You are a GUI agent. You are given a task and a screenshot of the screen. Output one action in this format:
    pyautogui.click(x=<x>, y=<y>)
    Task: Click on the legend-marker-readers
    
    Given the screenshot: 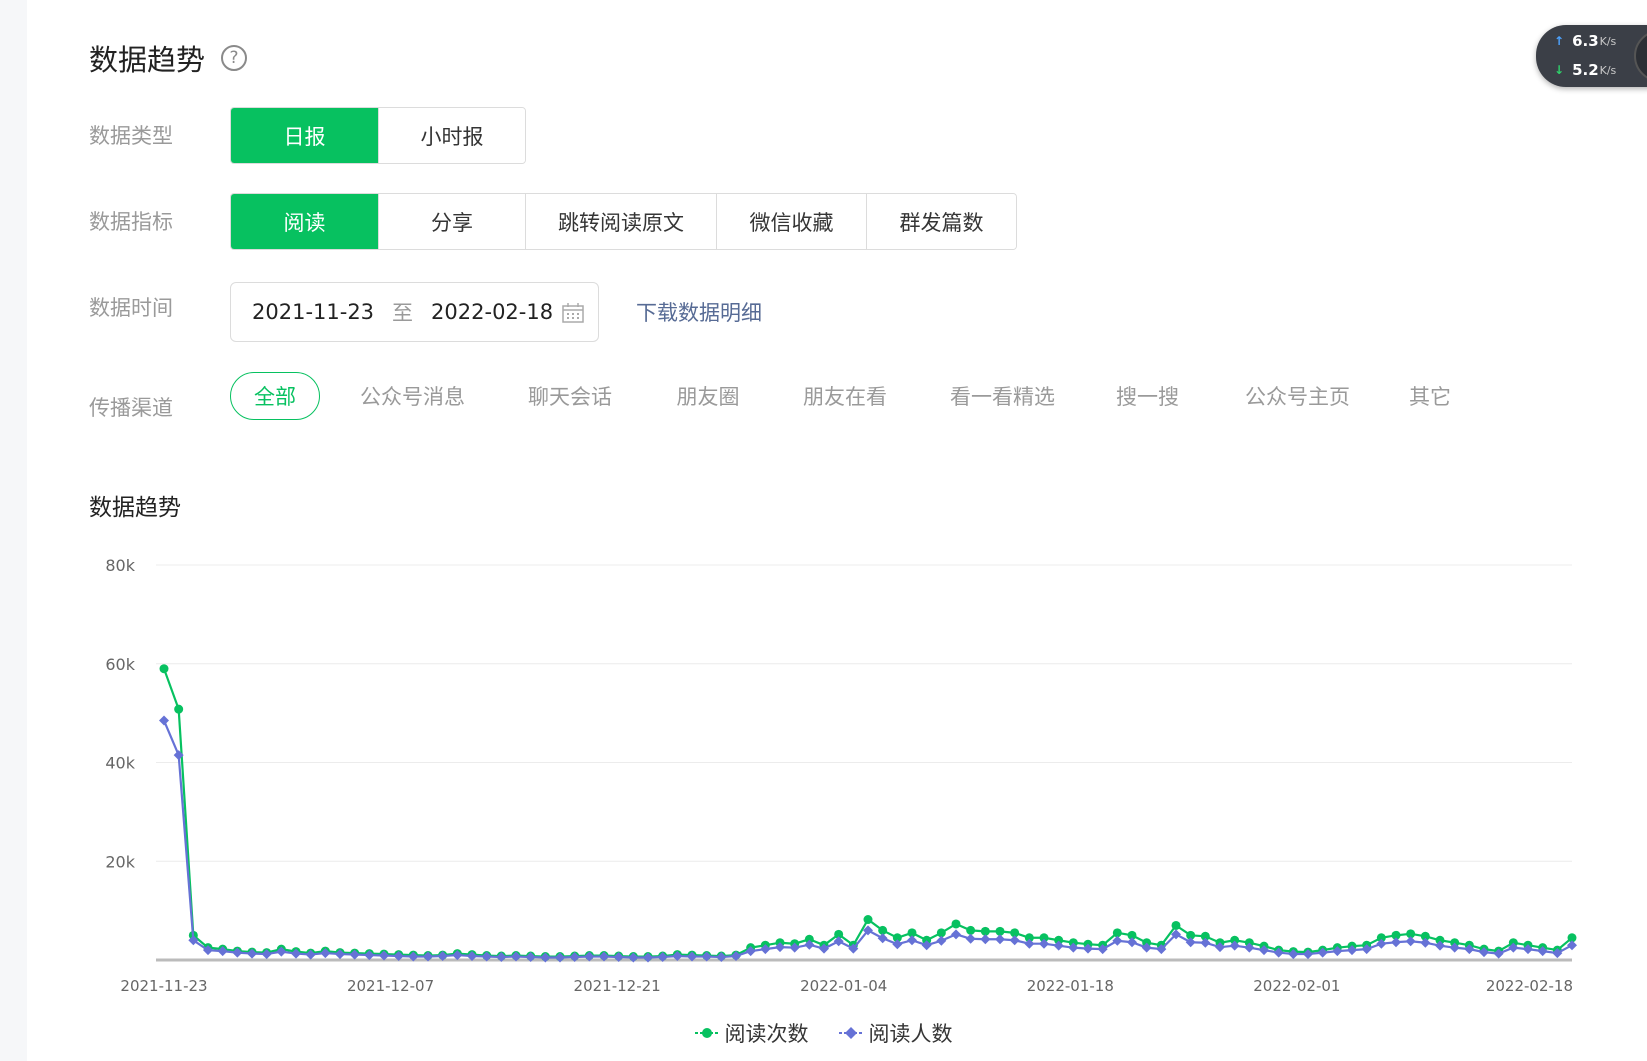 What is the action you would take?
    pyautogui.click(x=850, y=1033)
    